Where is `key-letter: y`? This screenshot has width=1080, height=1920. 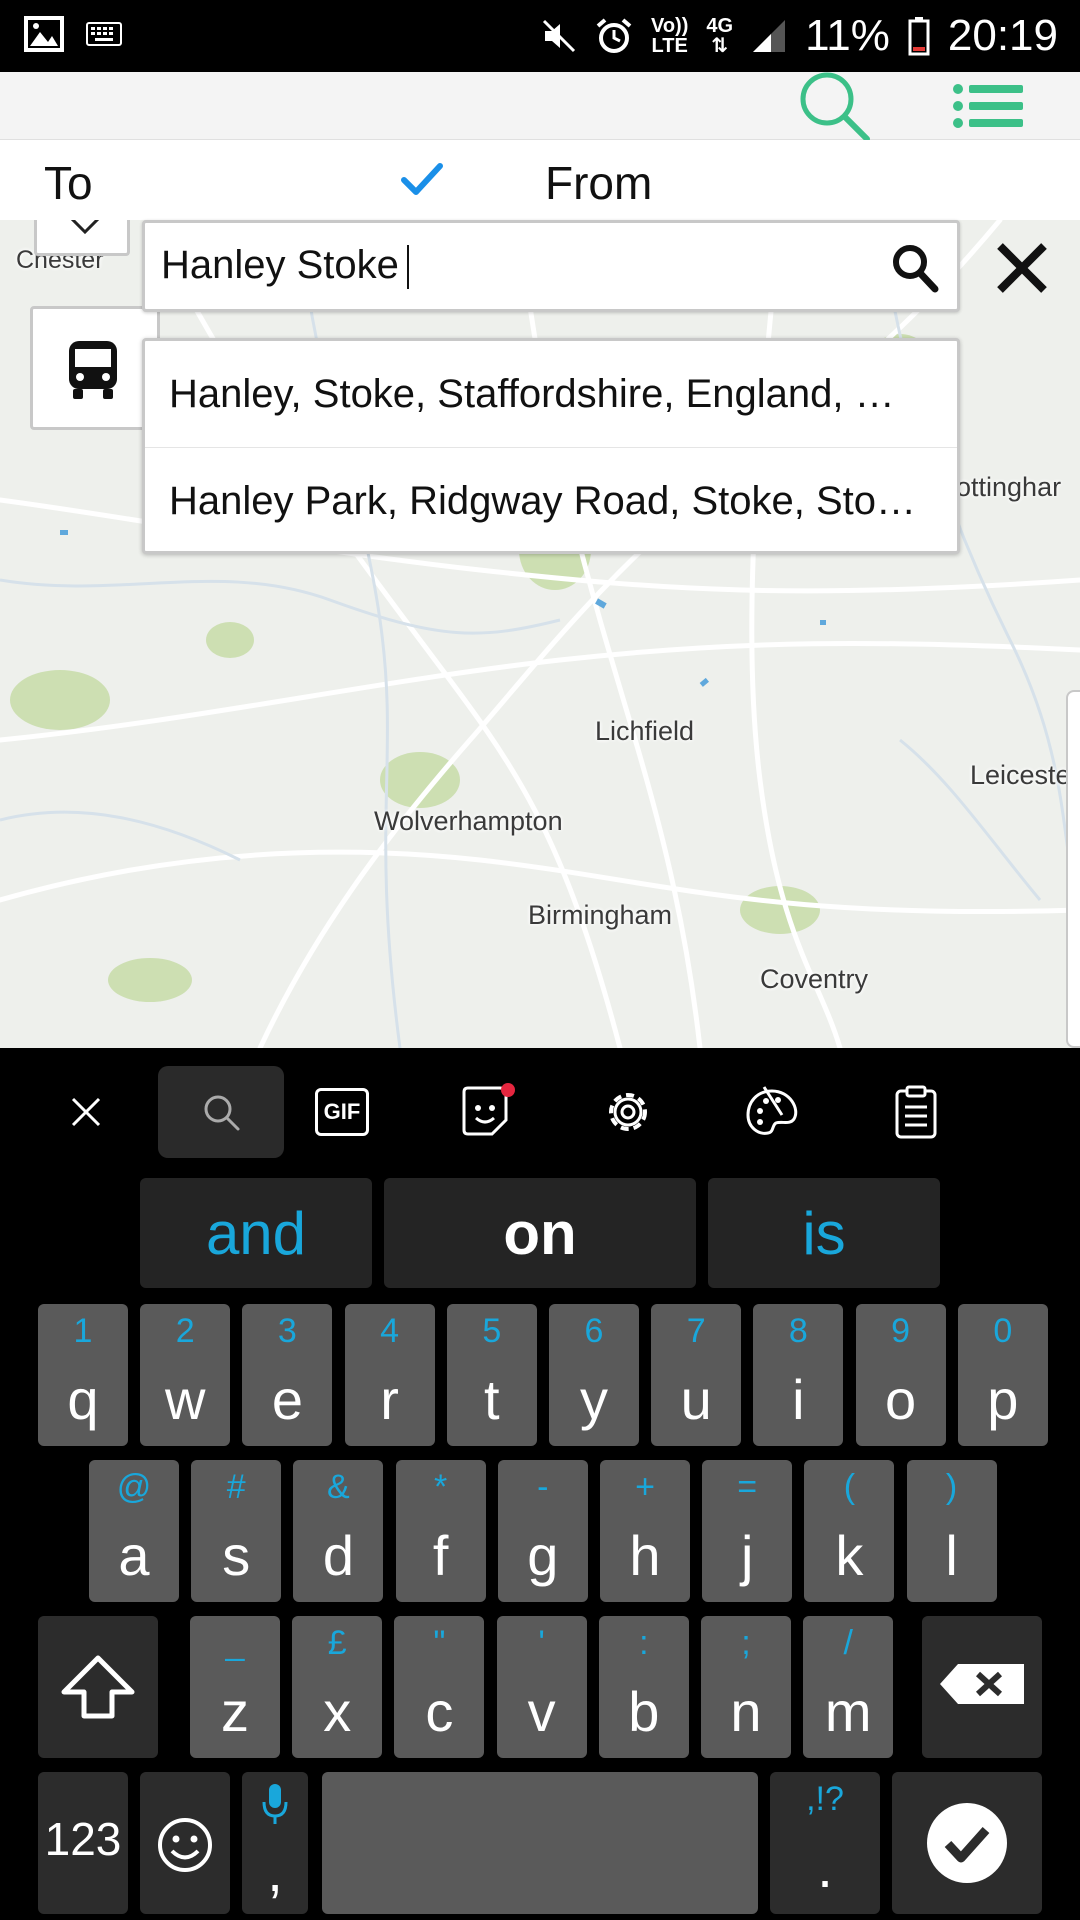
key-letter: y is located at coordinates (594, 1399).